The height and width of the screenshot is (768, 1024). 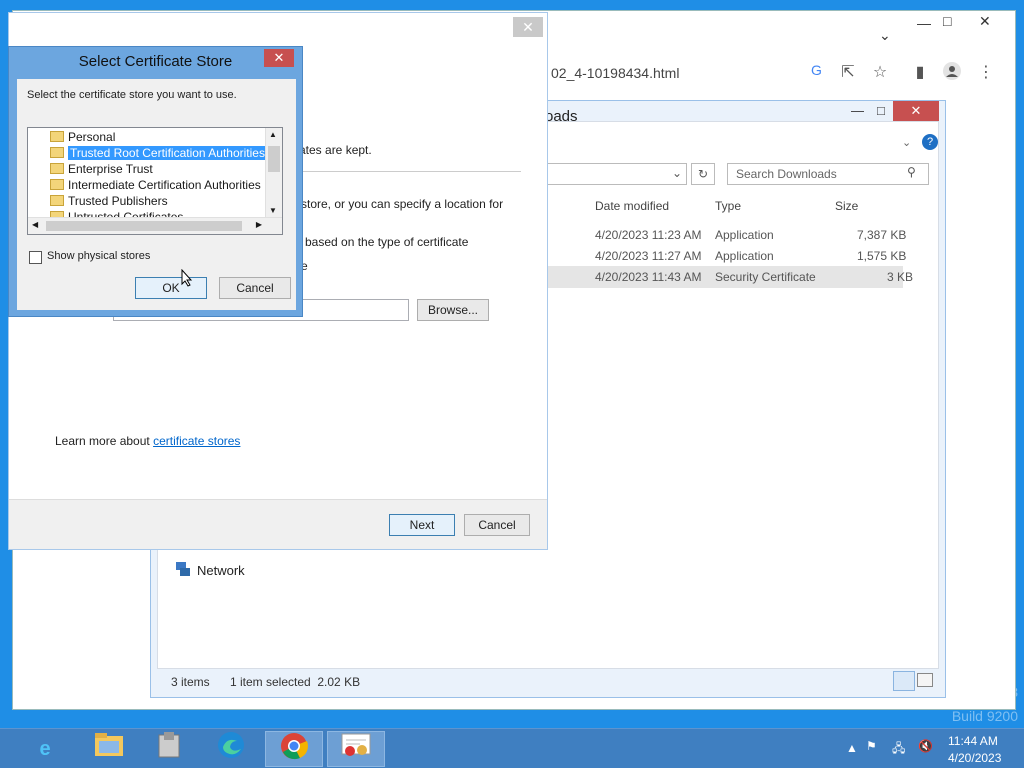 I want to click on action-center-flag-icon: ⚑, so click(x=871, y=746).